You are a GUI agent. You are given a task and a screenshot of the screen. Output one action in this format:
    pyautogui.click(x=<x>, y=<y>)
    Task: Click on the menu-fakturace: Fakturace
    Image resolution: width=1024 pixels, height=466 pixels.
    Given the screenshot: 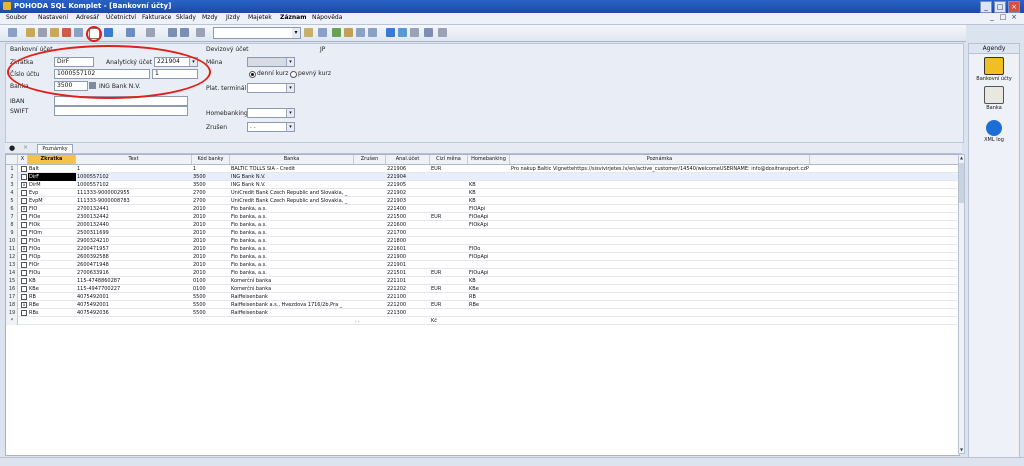 What is the action you would take?
    pyautogui.click(x=156, y=17)
    